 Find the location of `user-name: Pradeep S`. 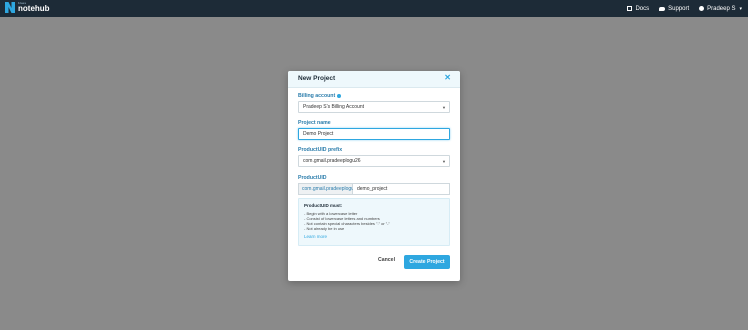

user-name: Pradeep S is located at coordinates (721, 8).